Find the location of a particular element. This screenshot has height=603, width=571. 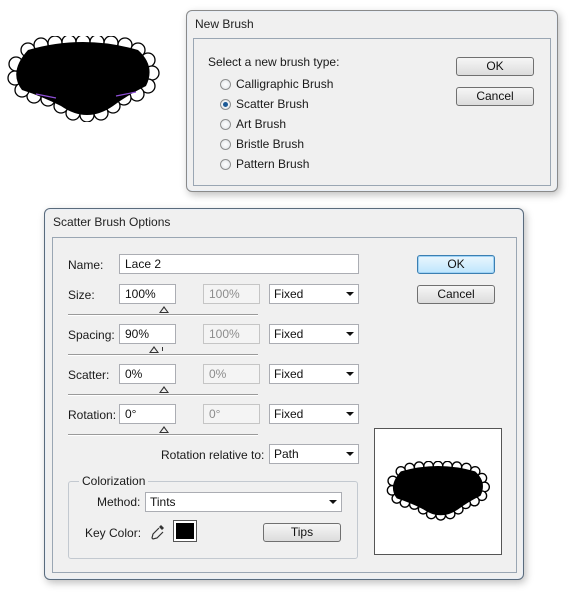

brush-preview is located at coordinates (438, 491).